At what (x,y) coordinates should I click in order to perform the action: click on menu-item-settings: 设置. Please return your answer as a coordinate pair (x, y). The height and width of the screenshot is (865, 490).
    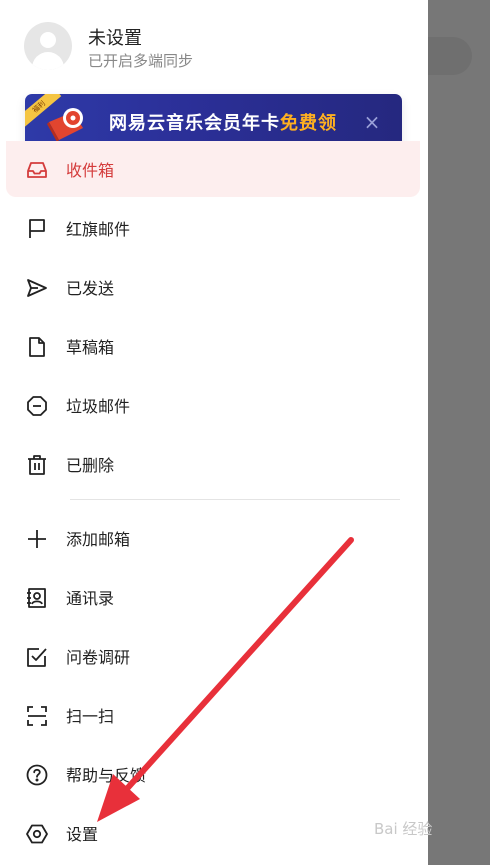
    Looking at the image, I should click on (214, 833).